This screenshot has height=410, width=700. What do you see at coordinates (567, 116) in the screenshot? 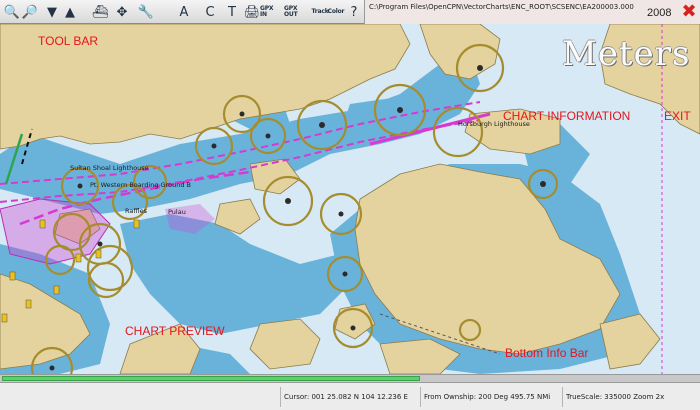
I see `annotation-chart-information: CHART INFORMATION` at bounding box center [567, 116].